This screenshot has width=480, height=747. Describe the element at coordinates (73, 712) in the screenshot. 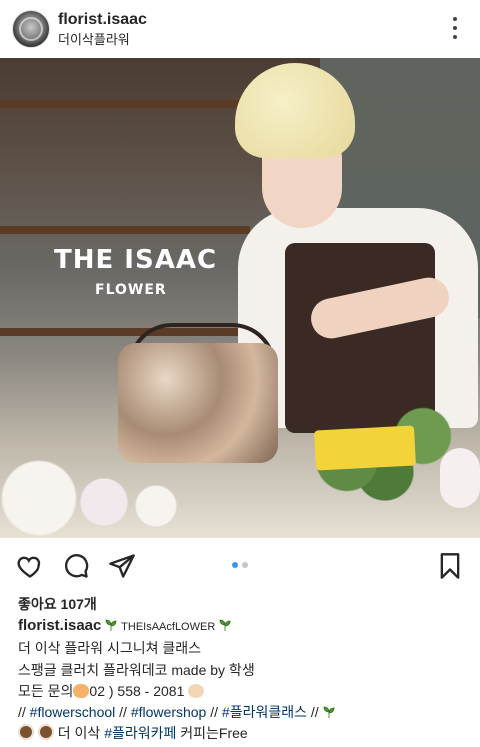

I see `hashtag-flowerschool: #flowerschool` at that location.